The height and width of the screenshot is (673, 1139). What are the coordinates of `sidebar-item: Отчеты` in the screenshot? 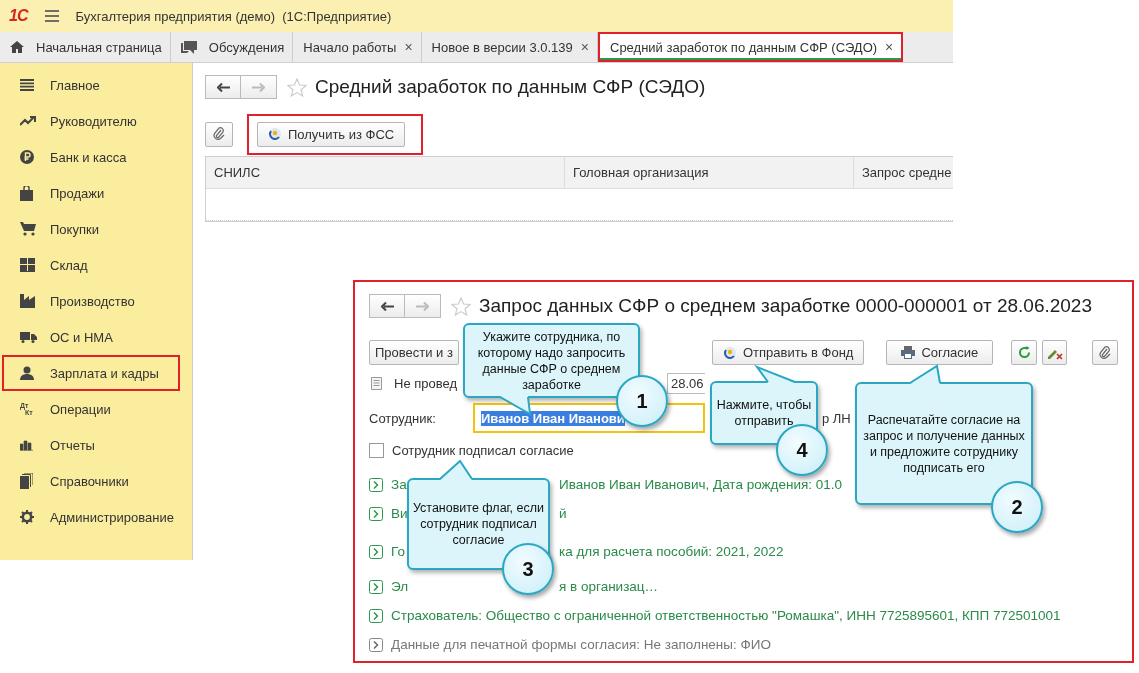 It's located at (91, 445).